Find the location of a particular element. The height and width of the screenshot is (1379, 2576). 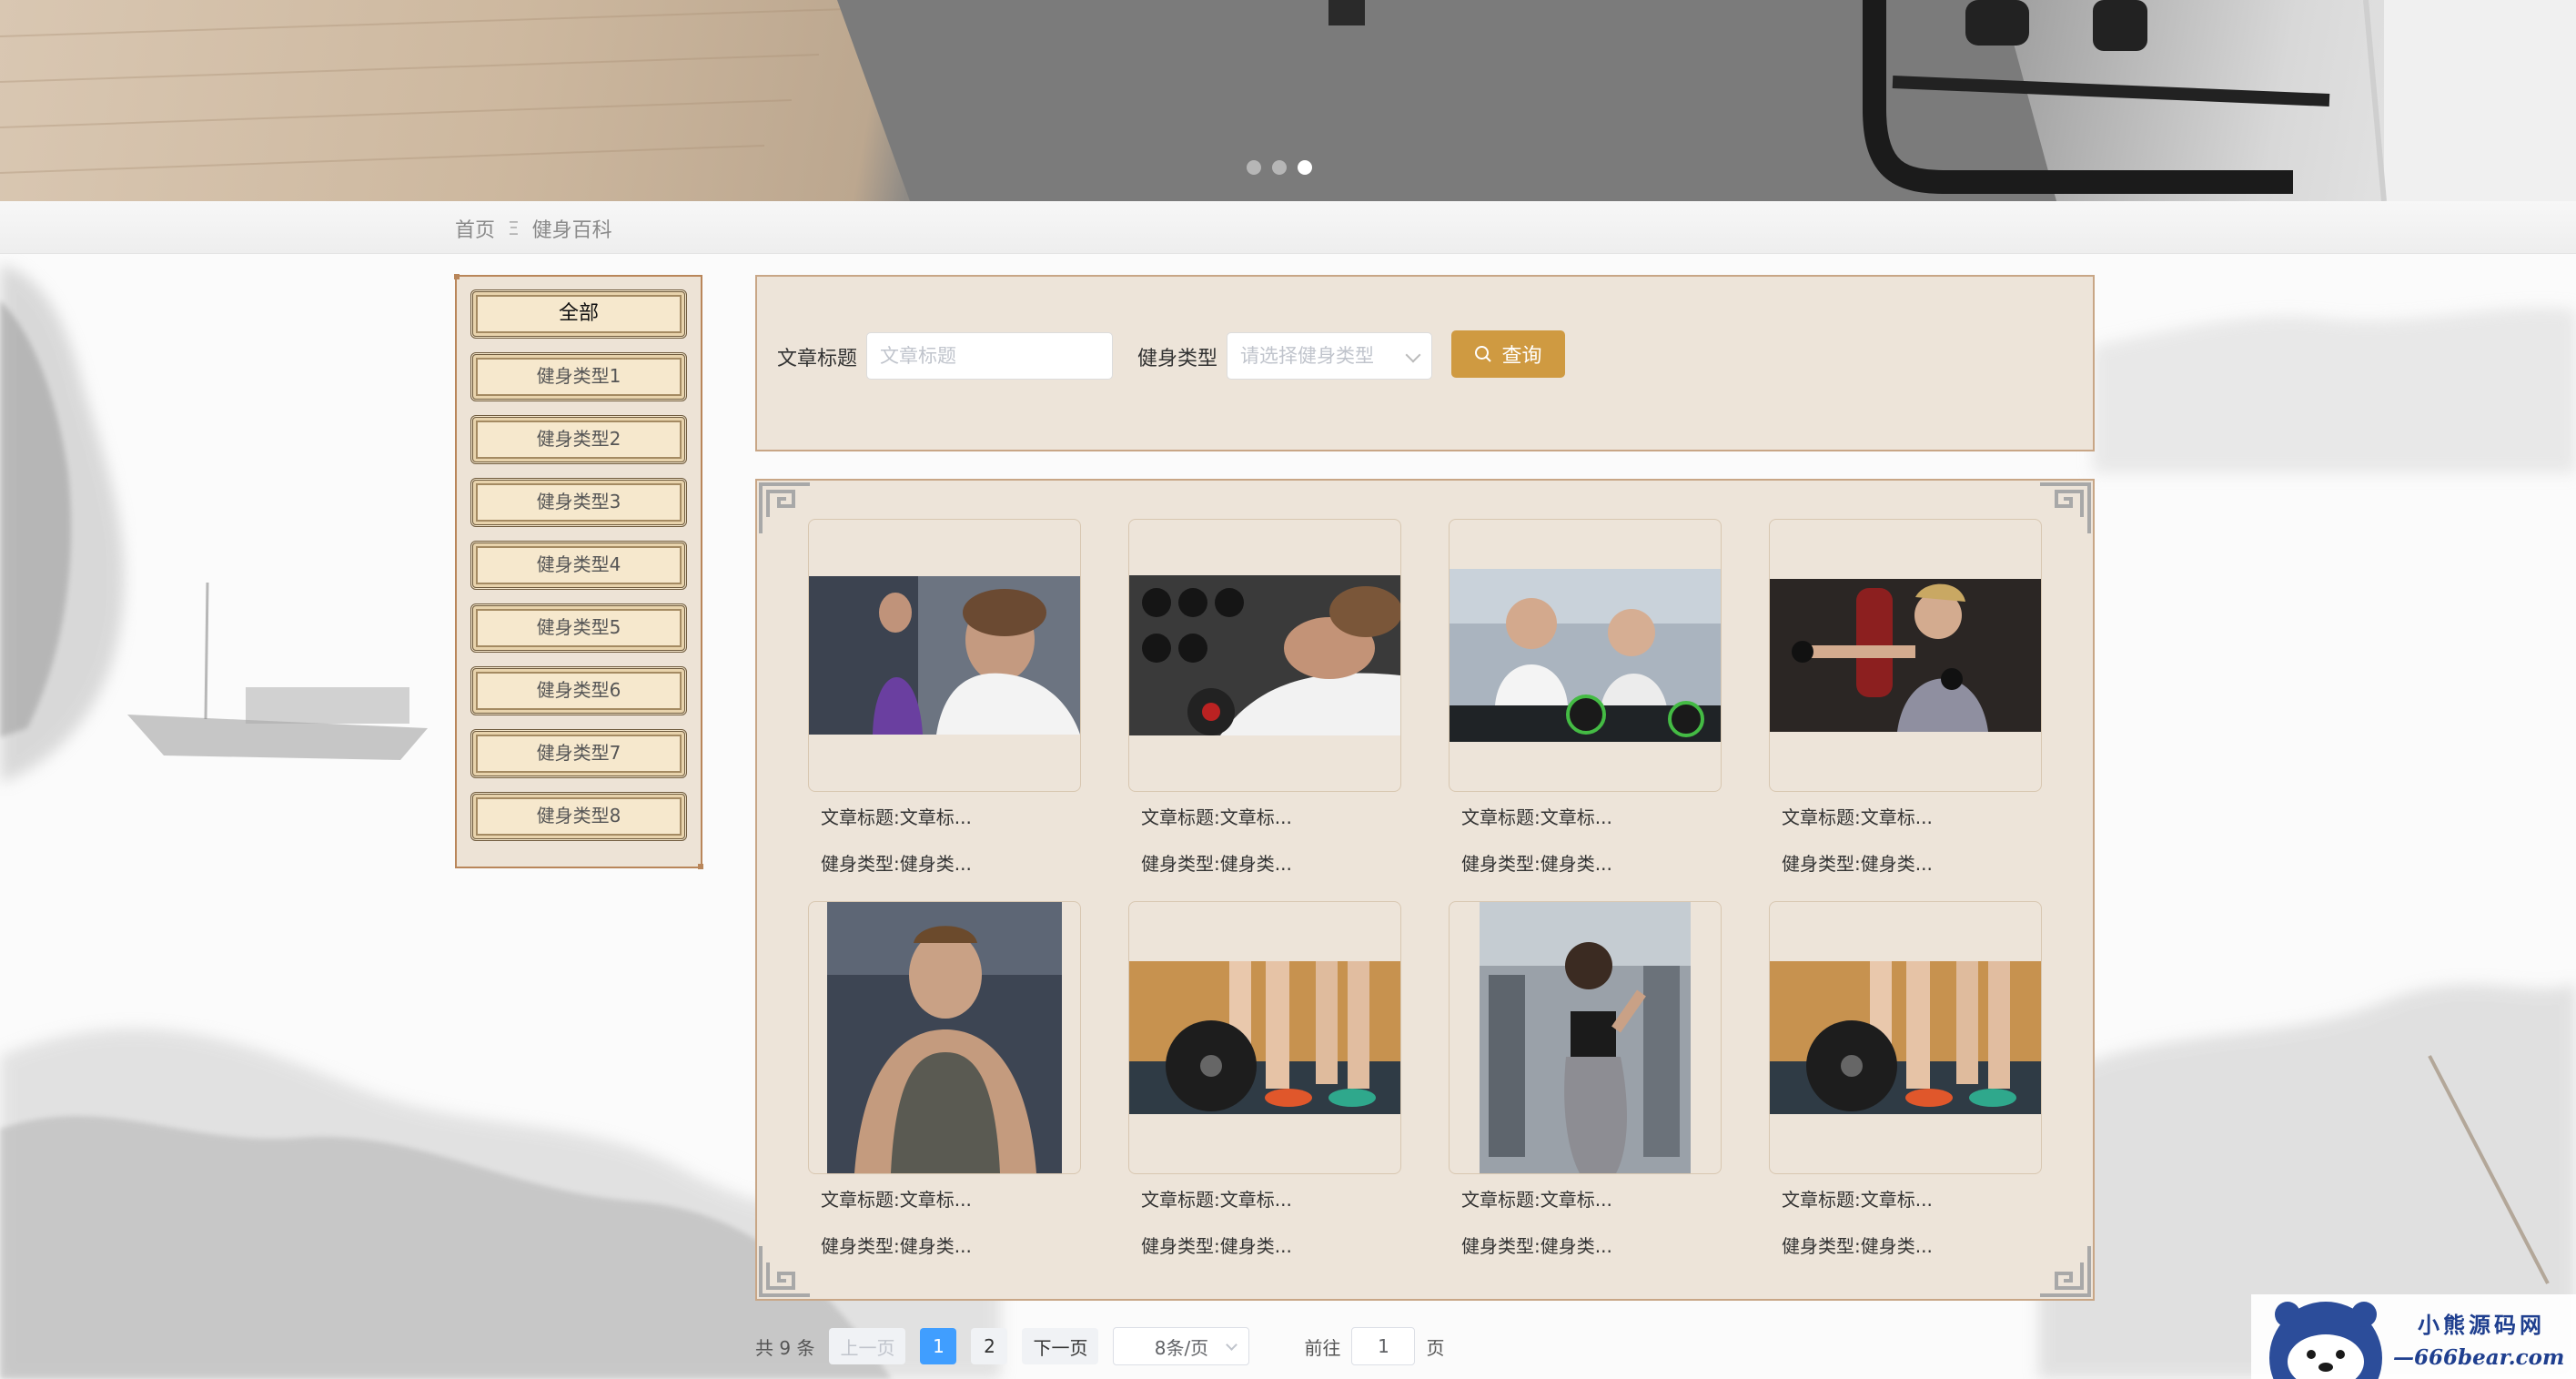

title-filter-label: 文章标题 is located at coordinates (817, 359).